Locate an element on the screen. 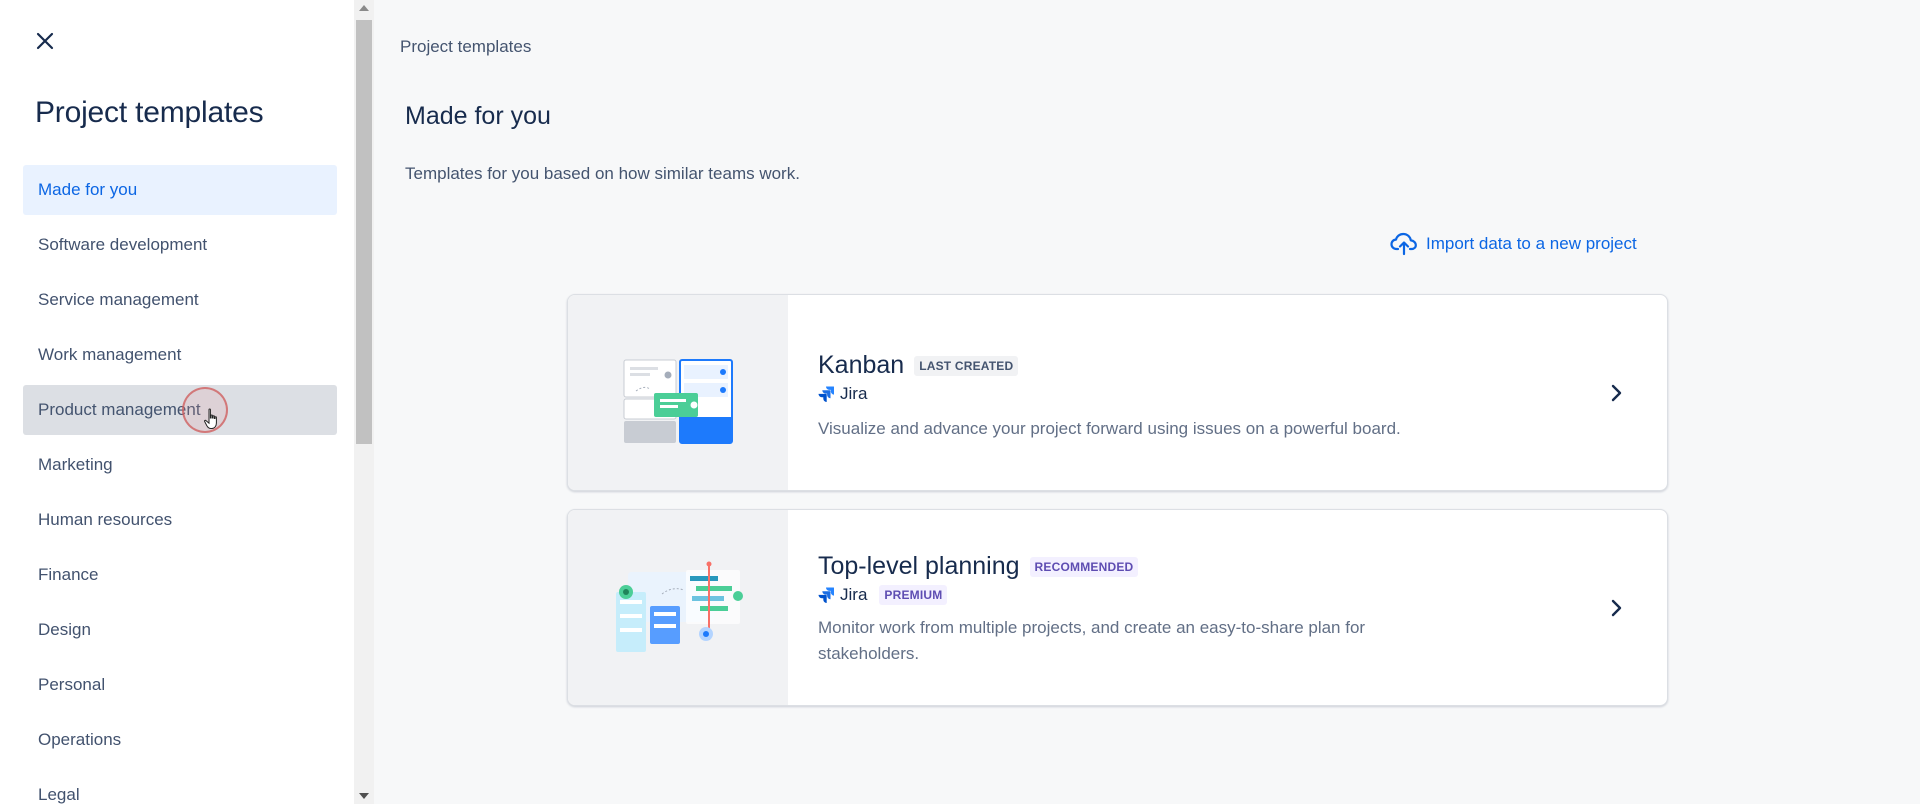  last-created-badge: LAST CREATED is located at coordinates (966, 365).